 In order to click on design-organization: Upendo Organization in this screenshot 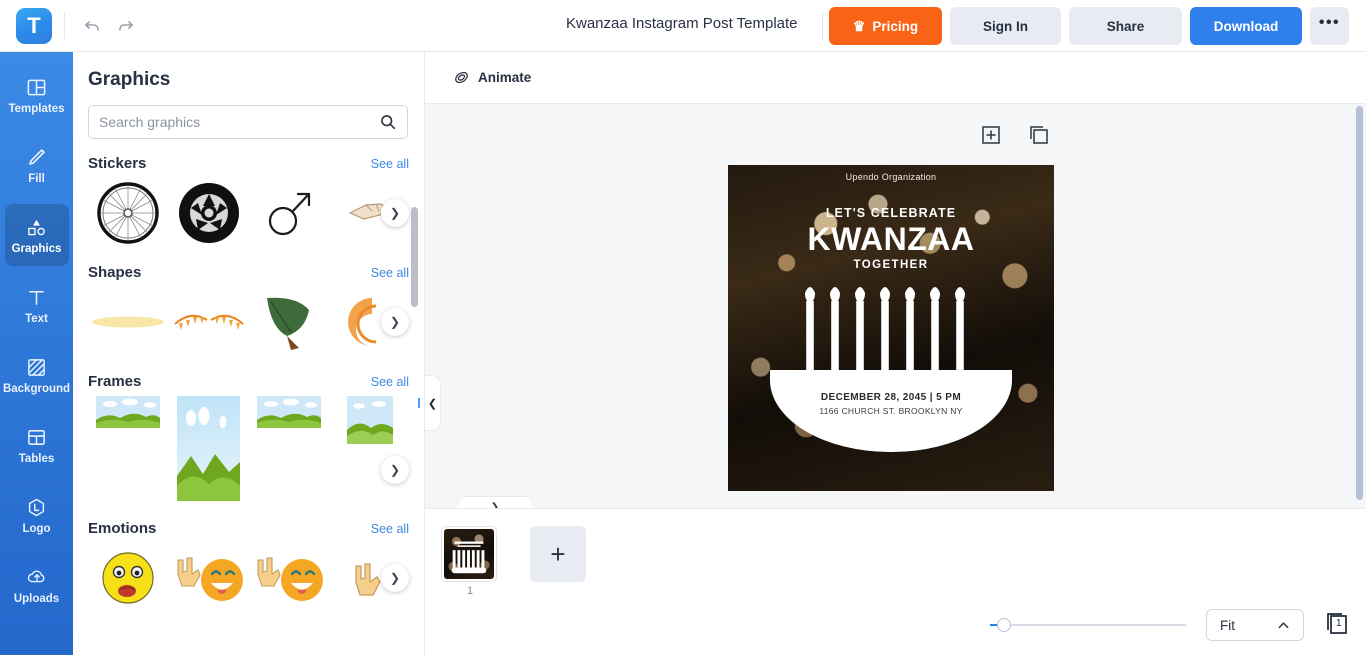, I will do `click(891, 177)`.